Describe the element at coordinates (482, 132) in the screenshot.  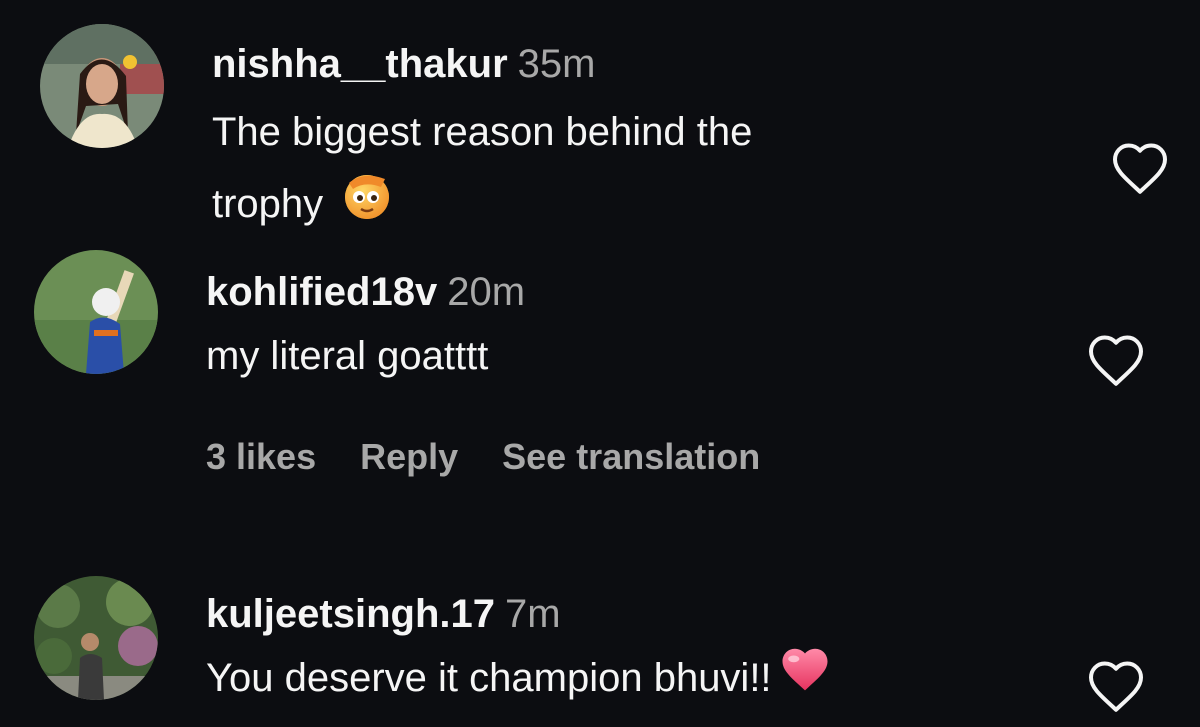
I see `comment-text-line: The biggest reason behind the` at that location.